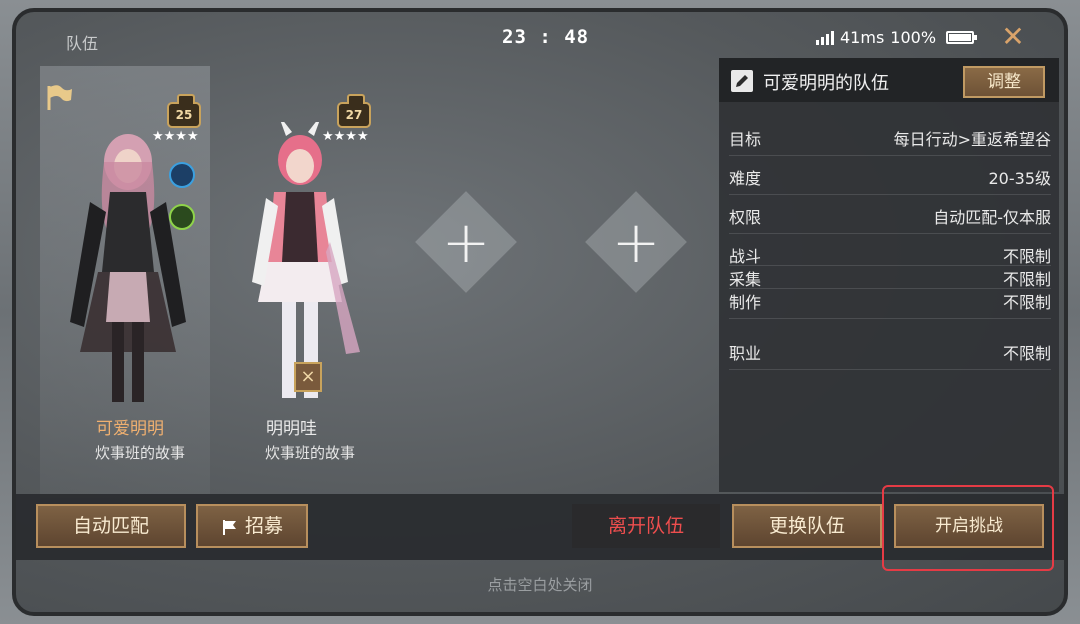  What do you see at coordinates (1004, 82) in the screenshot?
I see `adjust-button: 调整` at bounding box center [1004, 82].